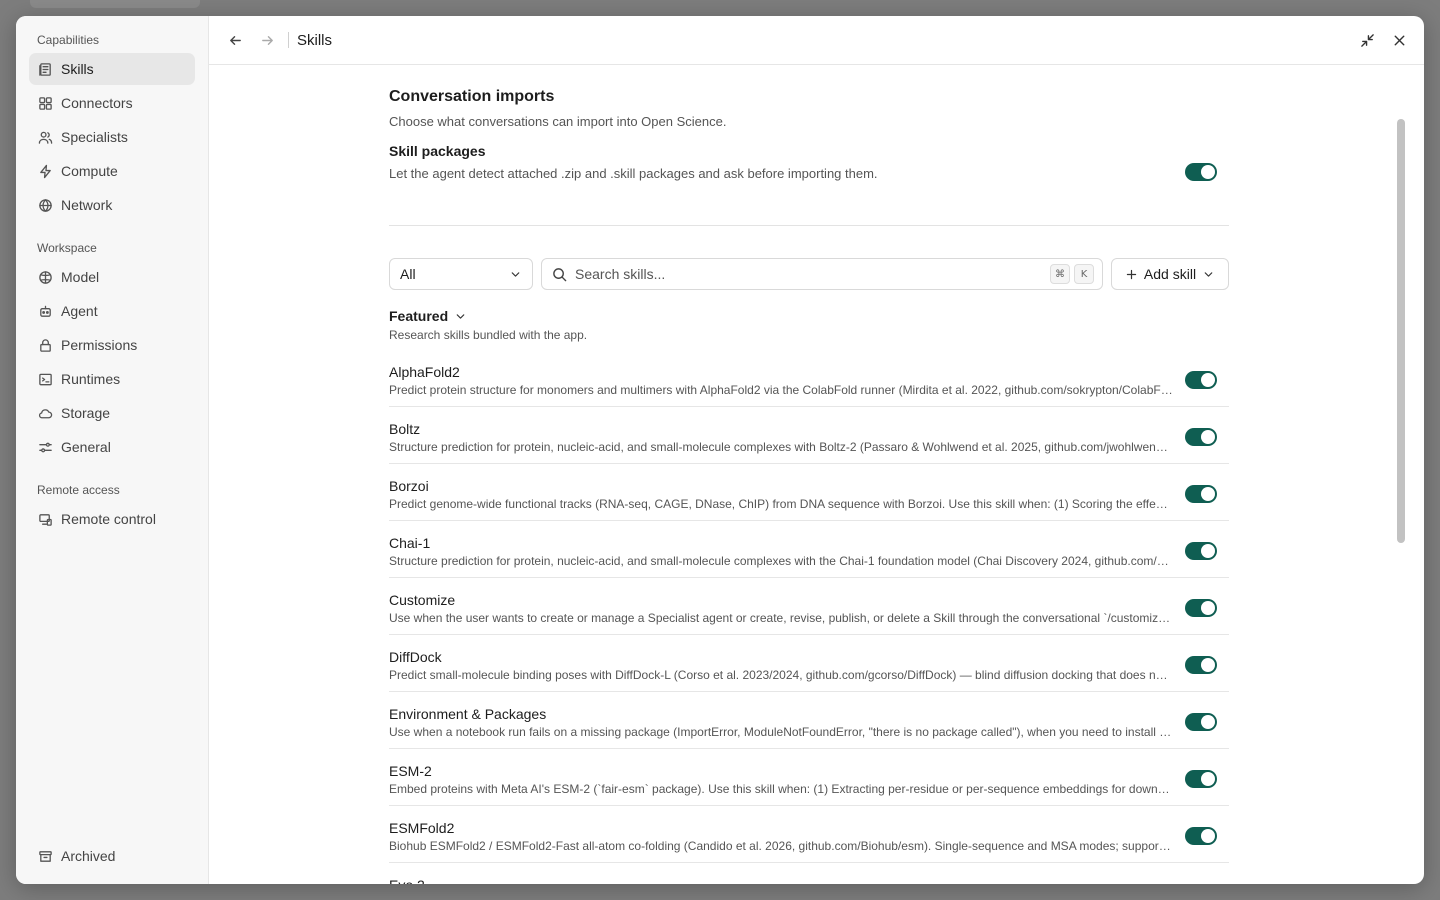 The height and width of the screenshot is (900, 1440). What do you see at coordinates (86, 413) in the screenshot?
I see `sidebar-item-label: Storage` at bounding box center [86, 413].